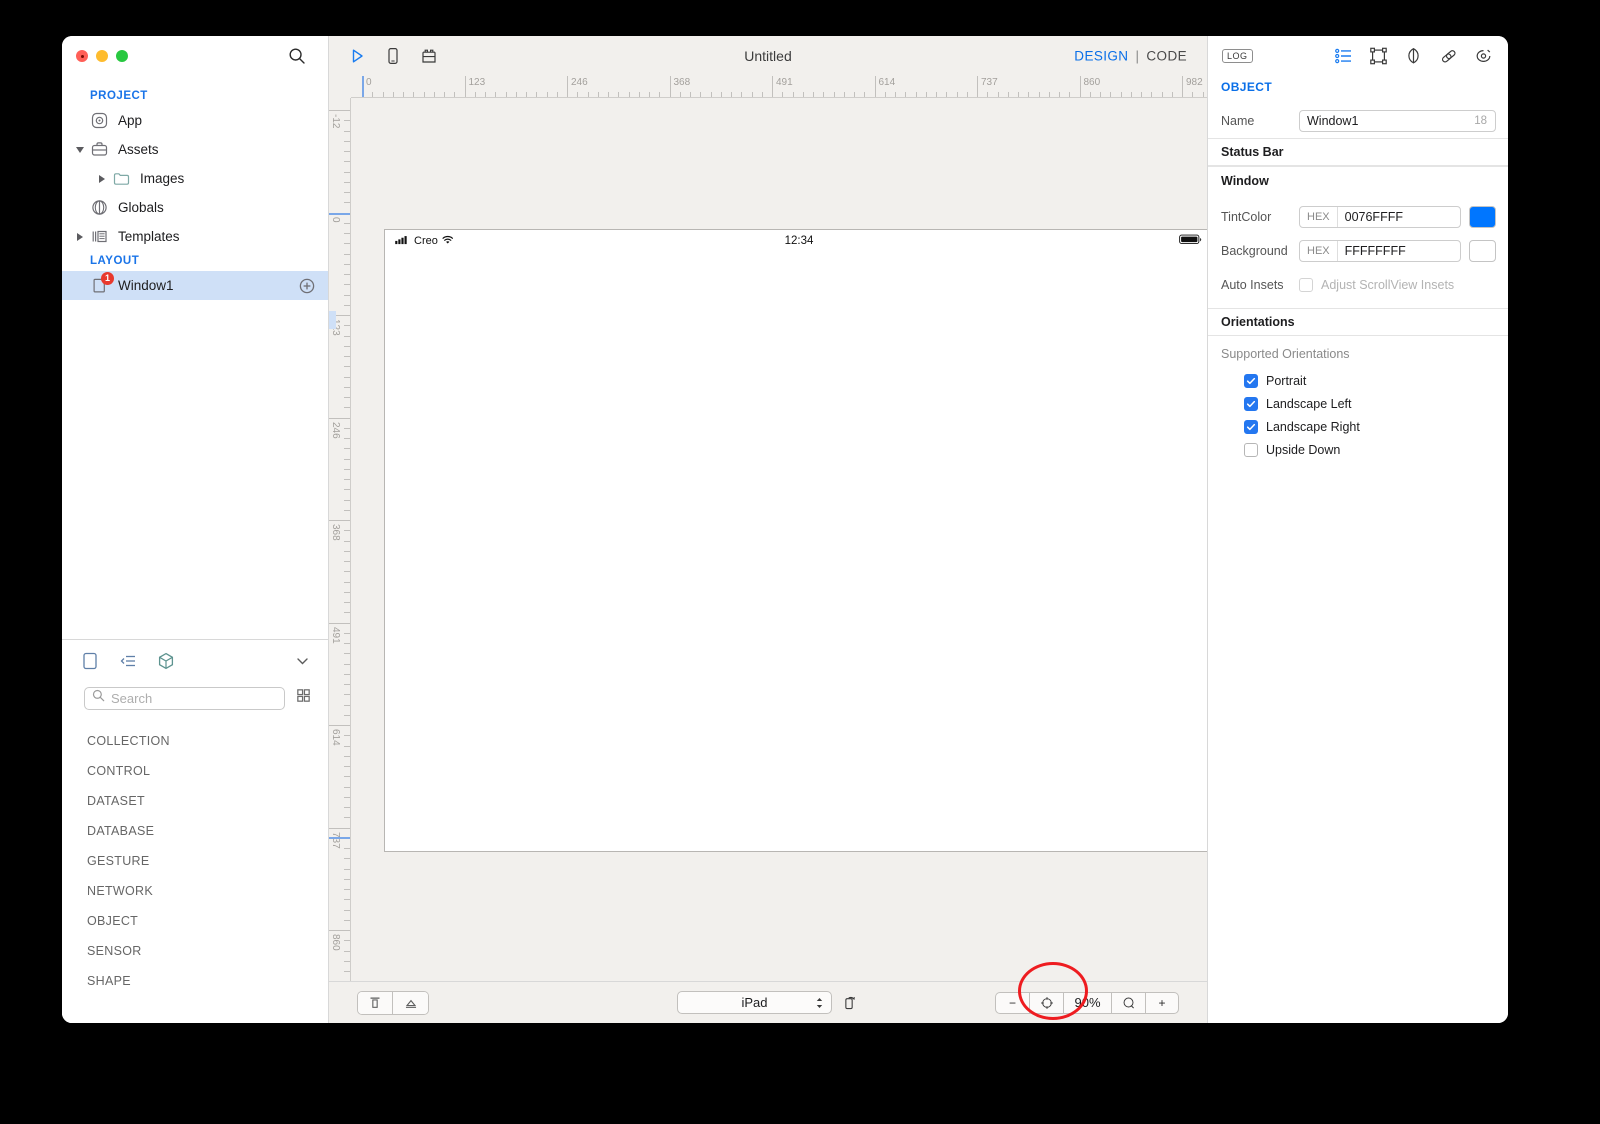 This screenshot has width=1600, height=1124. What do you see at coordinates (1358, 322) in the screenshot?
I see `group-header-orientations: Orientations` at bounding box center [1358, 322].